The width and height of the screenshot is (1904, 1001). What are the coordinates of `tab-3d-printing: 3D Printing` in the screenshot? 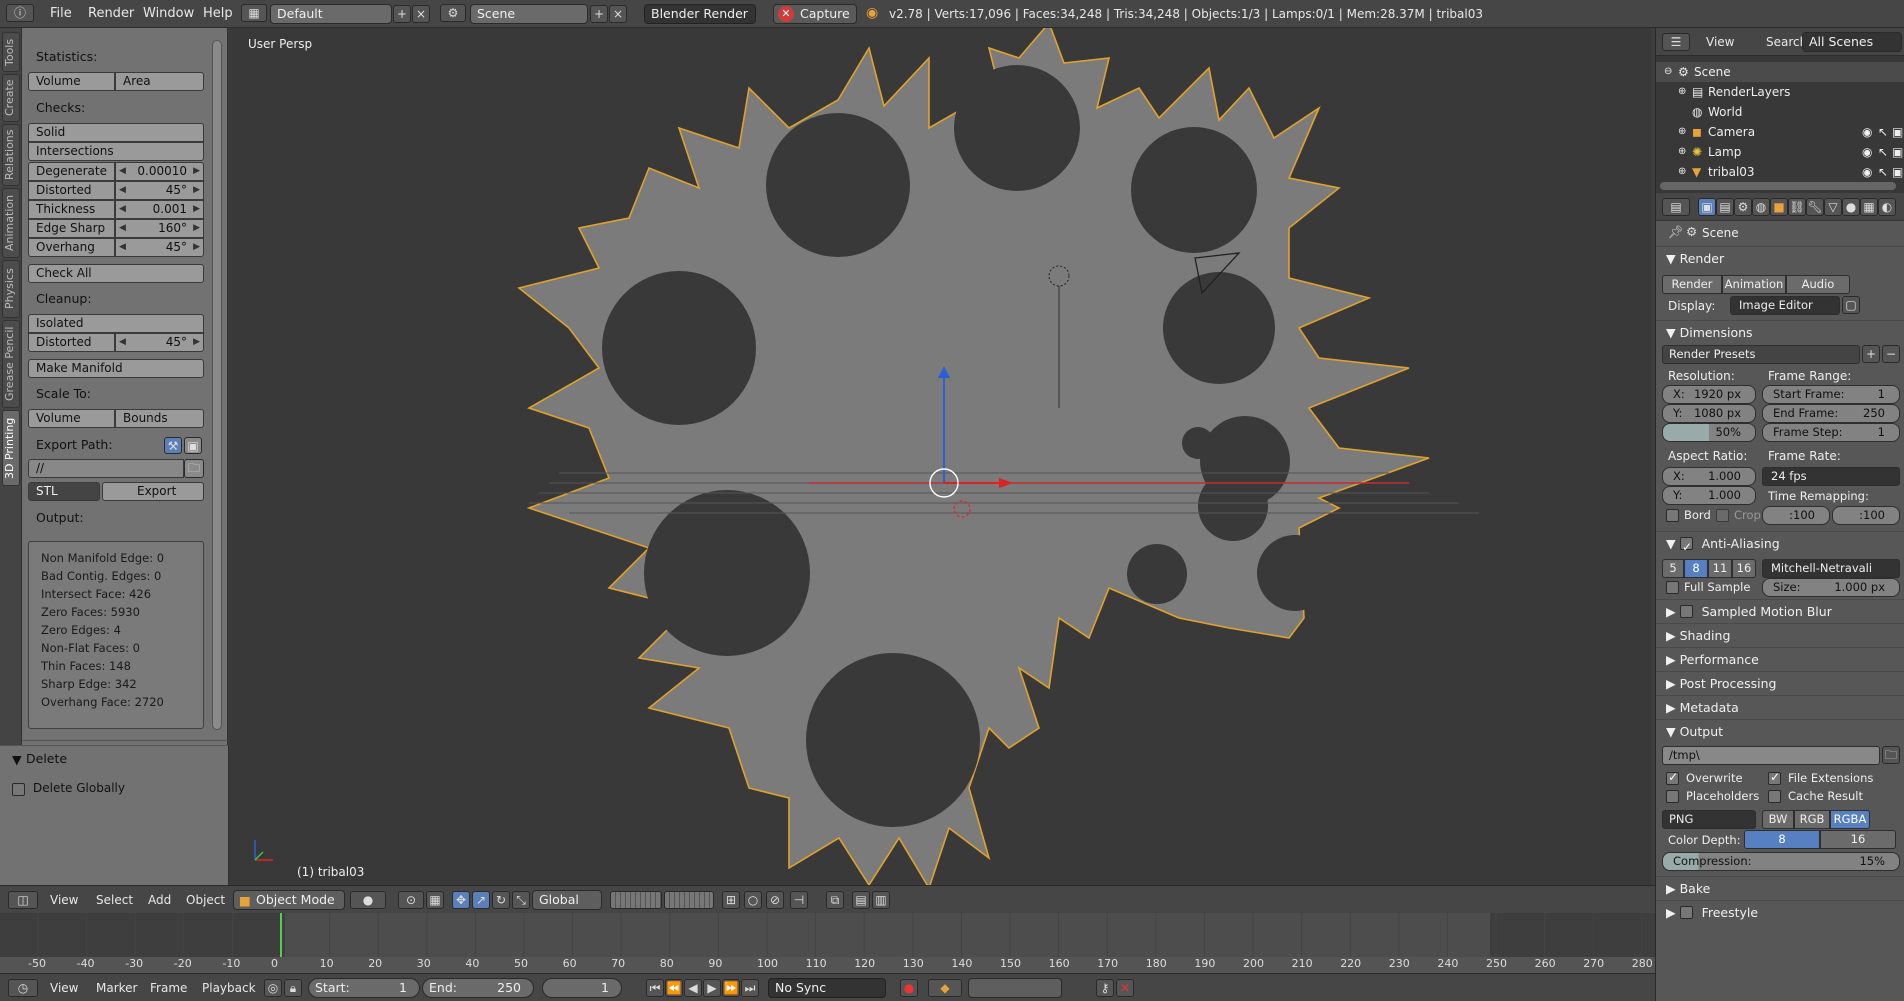 It's located at (11, 448).